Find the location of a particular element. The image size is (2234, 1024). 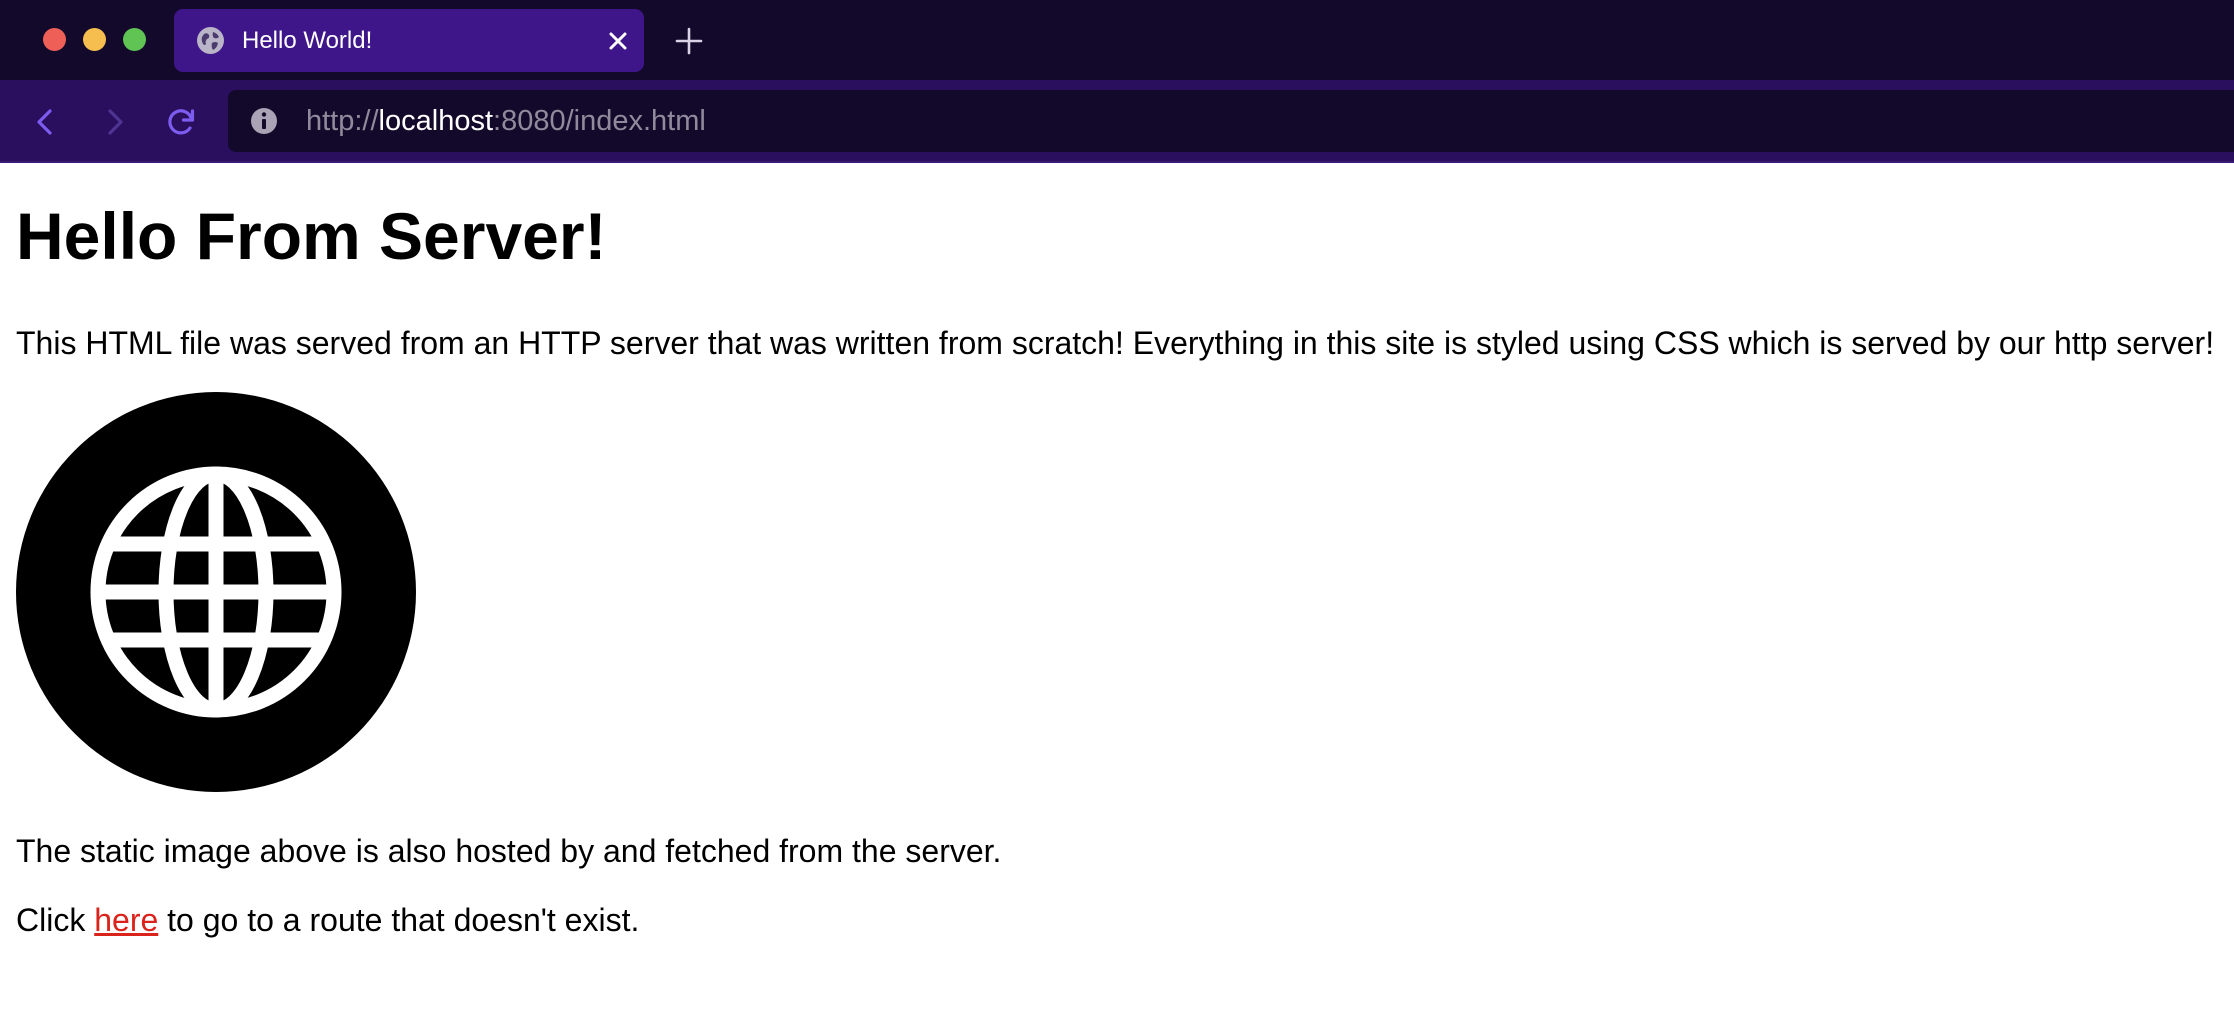

window-close-button is located at coordinates (54, 39).